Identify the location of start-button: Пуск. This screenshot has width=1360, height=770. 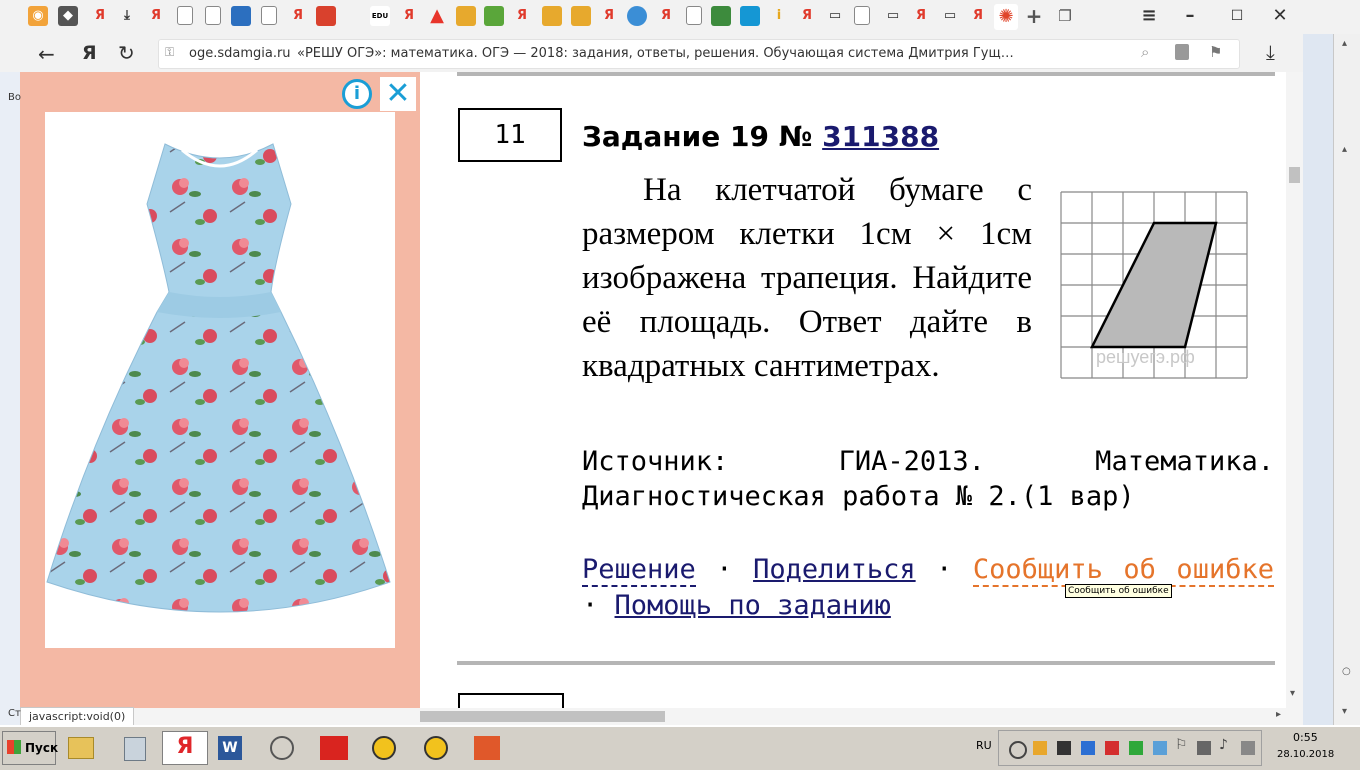
(30, 748).